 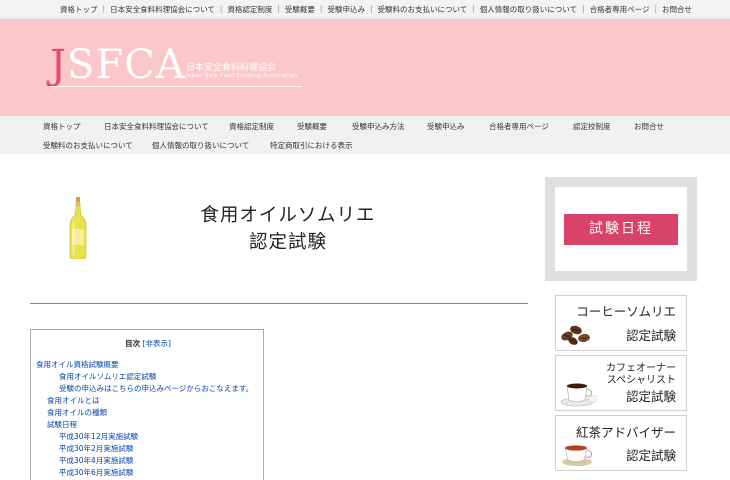 What do you see at coordinates (279, 303) in the screenshot?
I see `content-divider` at bounding box center [279, 303].